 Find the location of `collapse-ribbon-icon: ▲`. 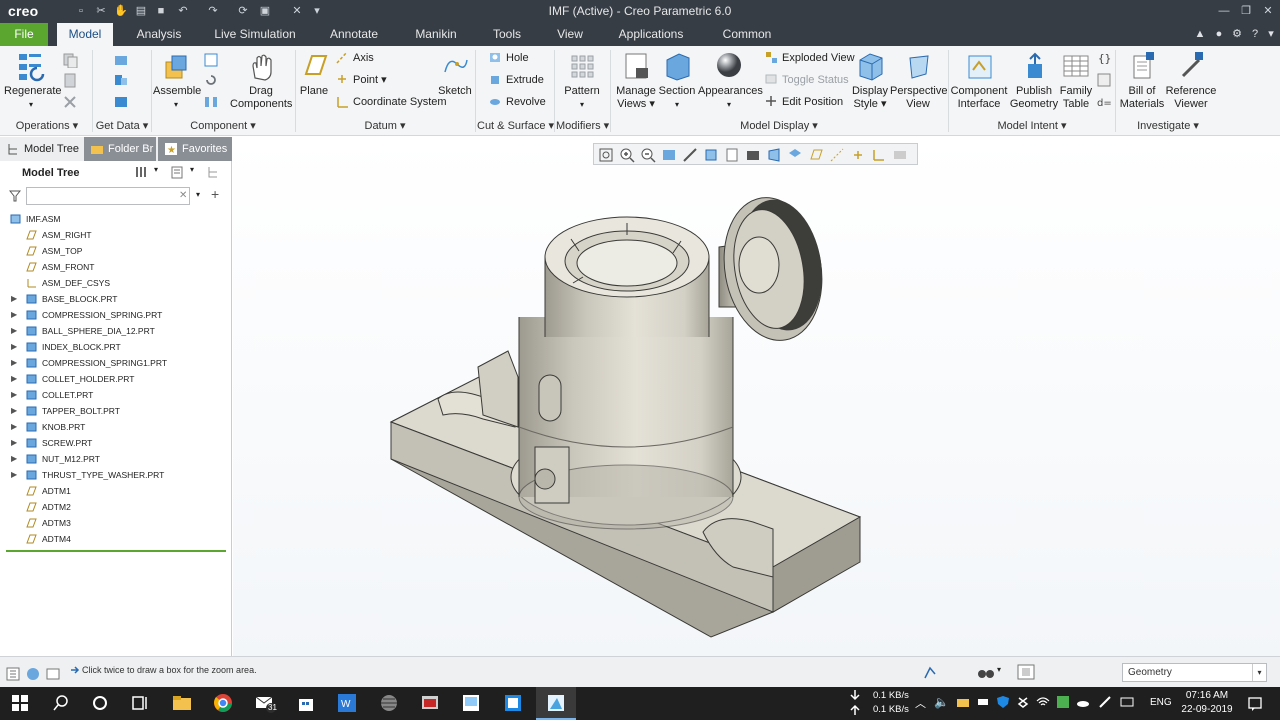

collapse-ribbon-icon: ▲ is located at coordinates (1200, 34).